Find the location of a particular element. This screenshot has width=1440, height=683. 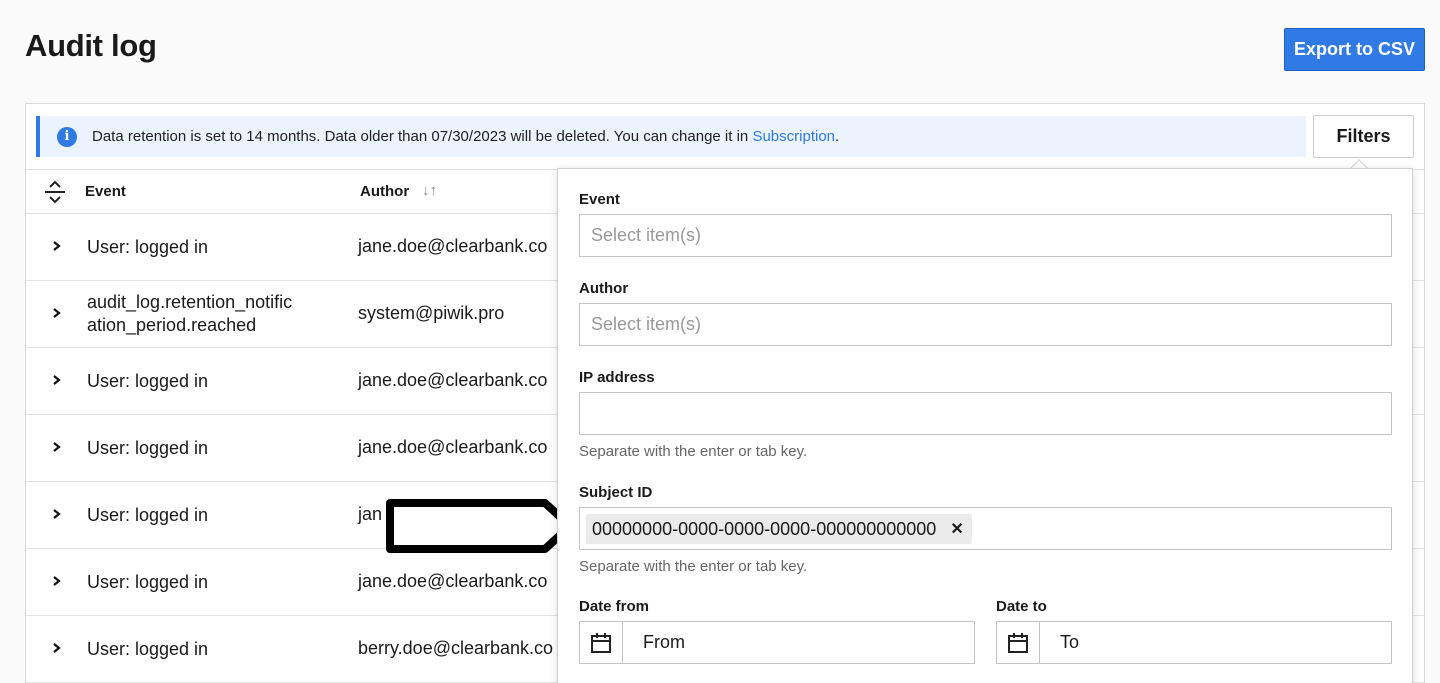

remove-chip-icon: ✕ is located at coordinates (956, 529).